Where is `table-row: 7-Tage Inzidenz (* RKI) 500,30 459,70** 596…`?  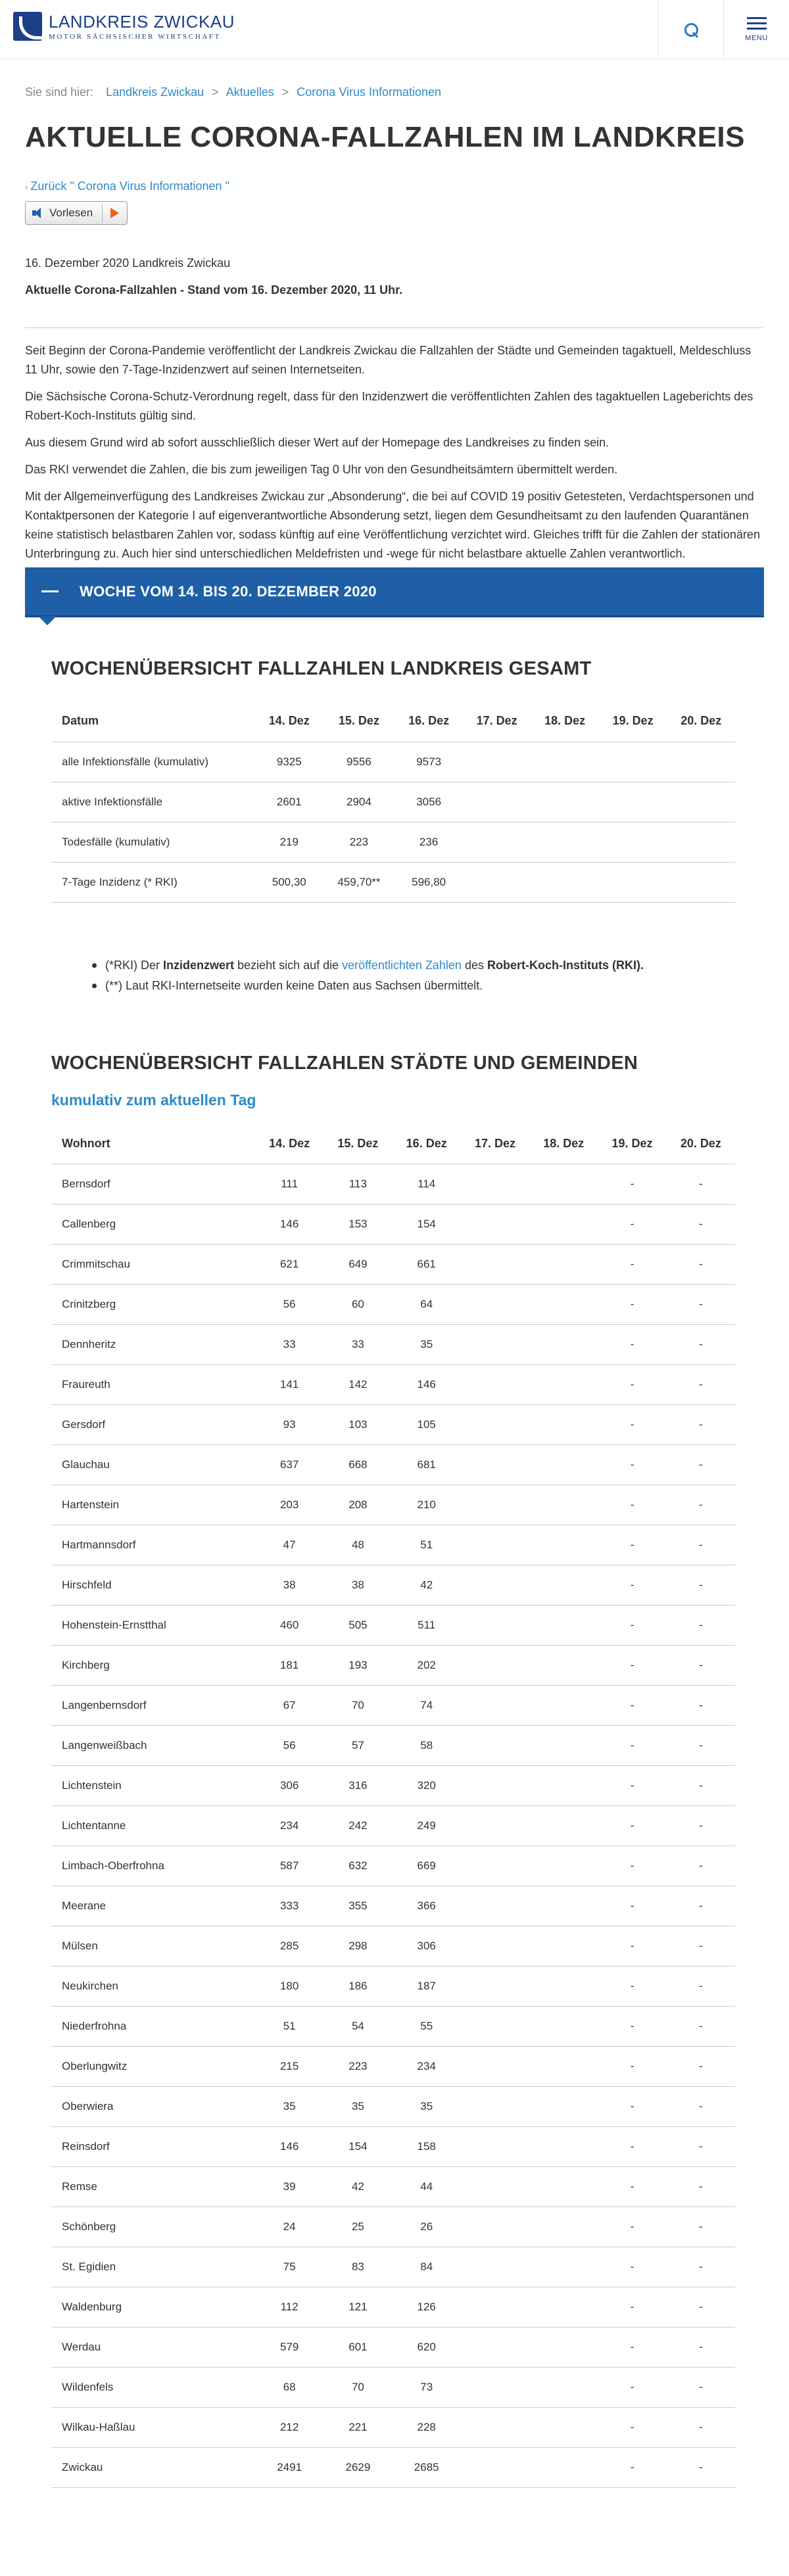
table-row: 7-Tage Inzidenz (* RKI) 500,30 459,70** 596… is located at coordinates (393, 883).